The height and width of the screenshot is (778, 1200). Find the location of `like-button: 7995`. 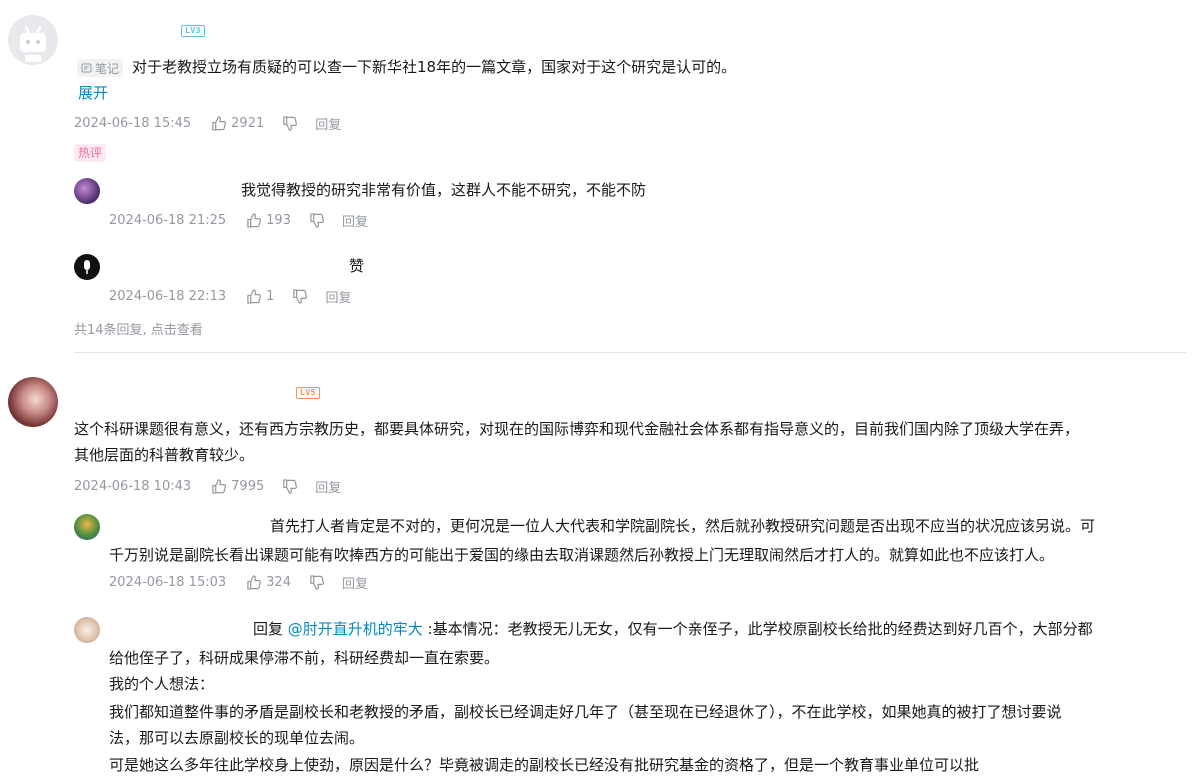

like-button: 7995 is located at coordinates (237, 486).